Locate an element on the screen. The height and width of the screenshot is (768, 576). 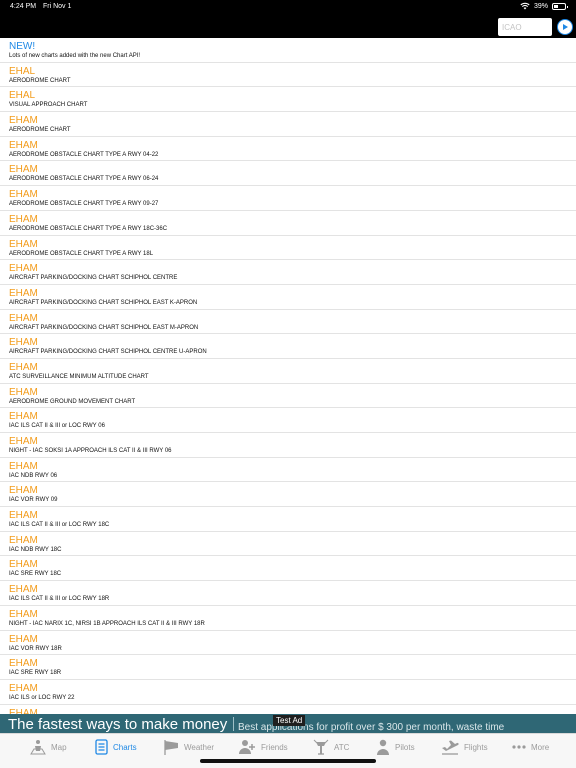
add-person-icon is located at coordinates (247, 747).